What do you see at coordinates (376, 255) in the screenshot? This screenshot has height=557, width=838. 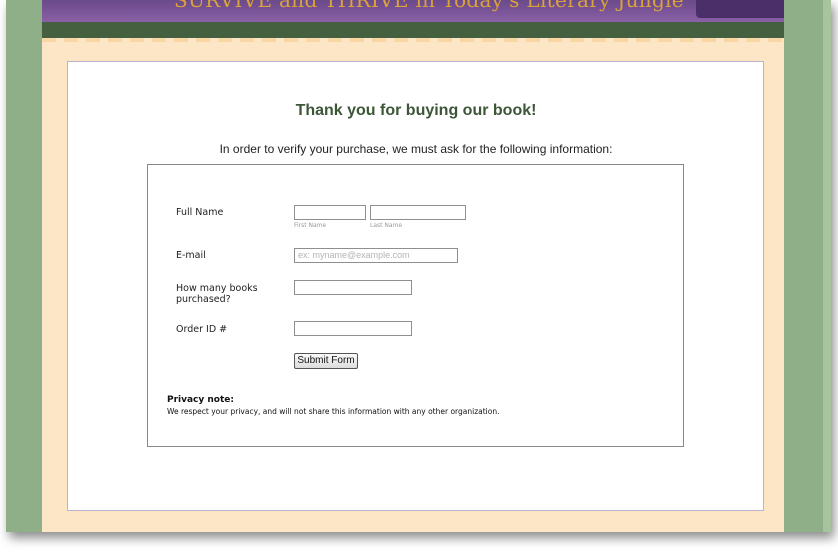 I see `email-input: ex: myname@example.com` at bounding box center [376, 255].